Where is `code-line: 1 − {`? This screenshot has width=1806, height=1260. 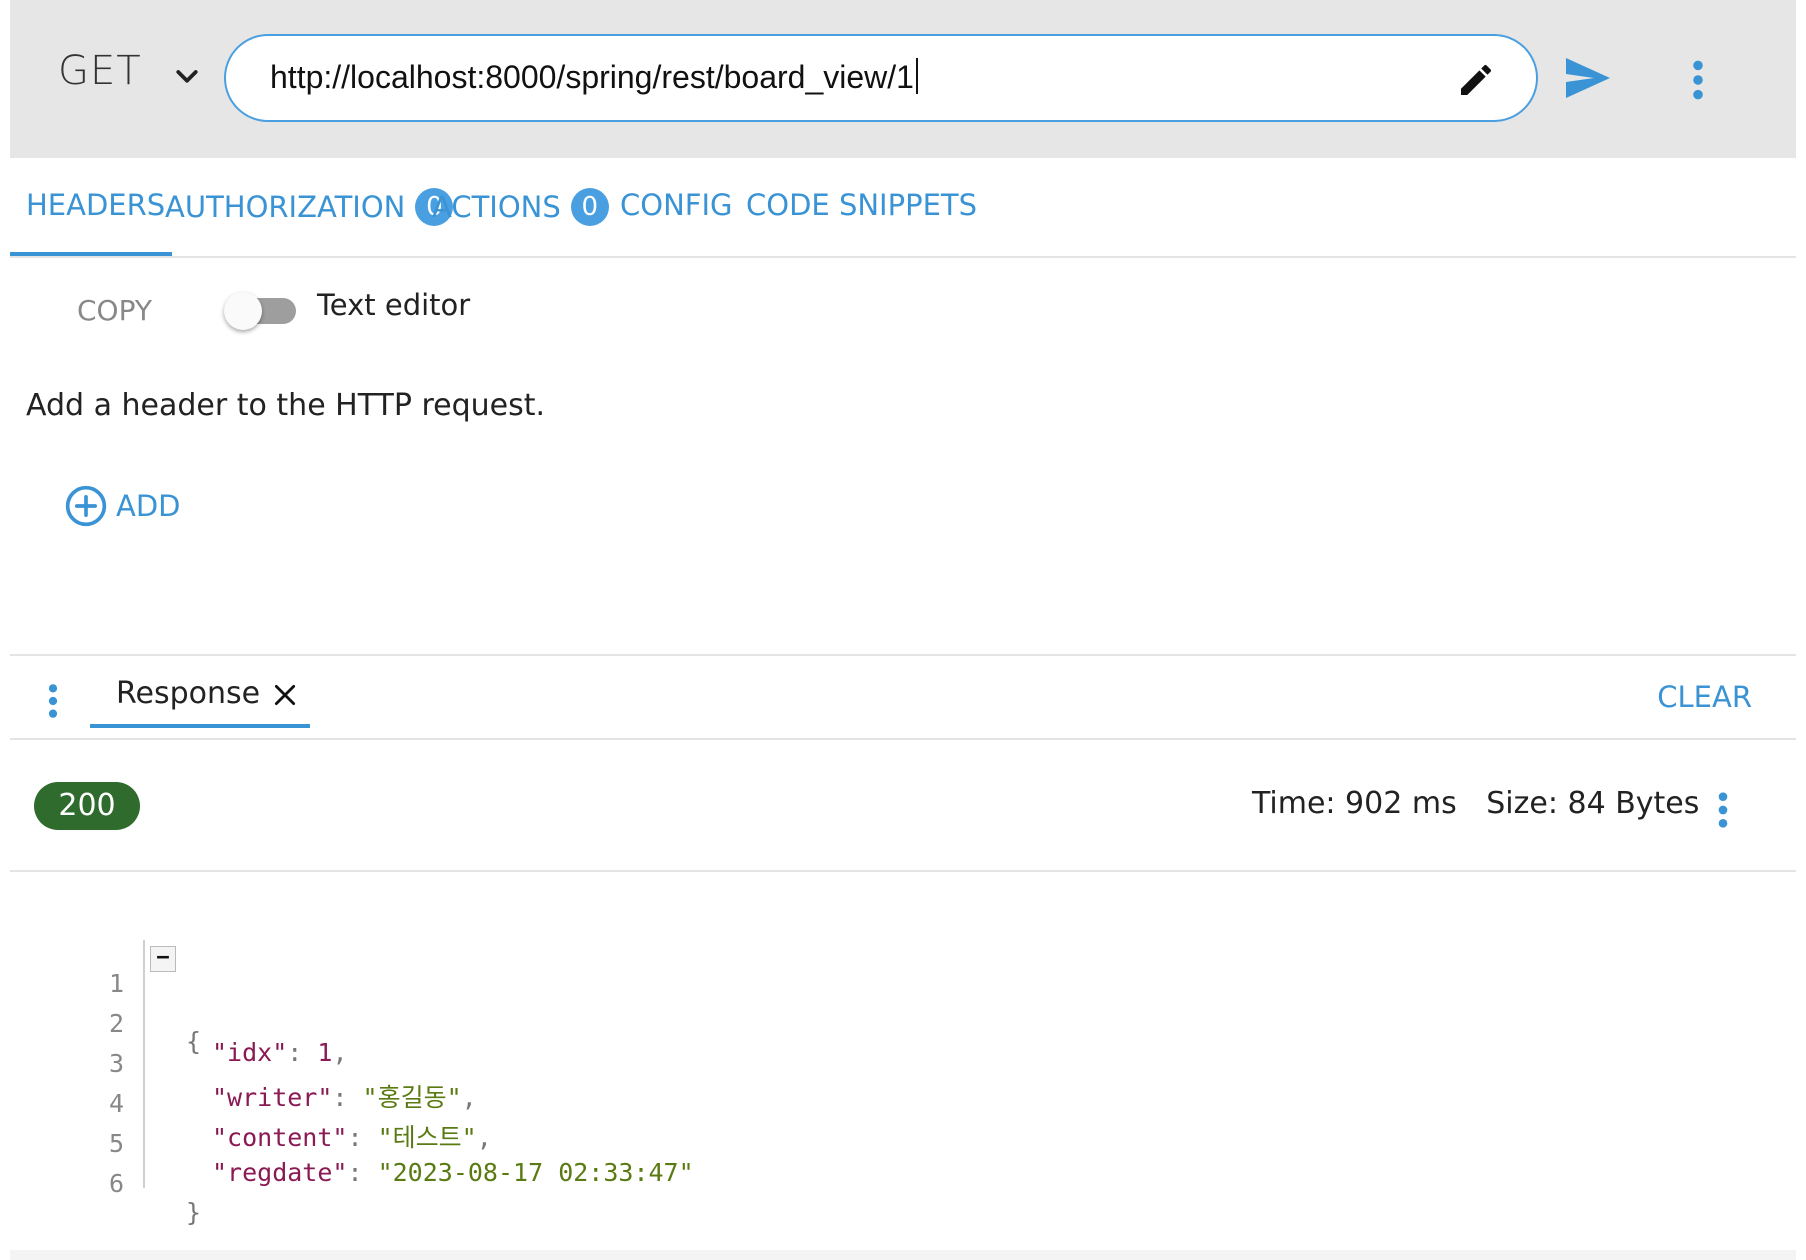 code-line: 1 − { is located at coordinates (510, 998).